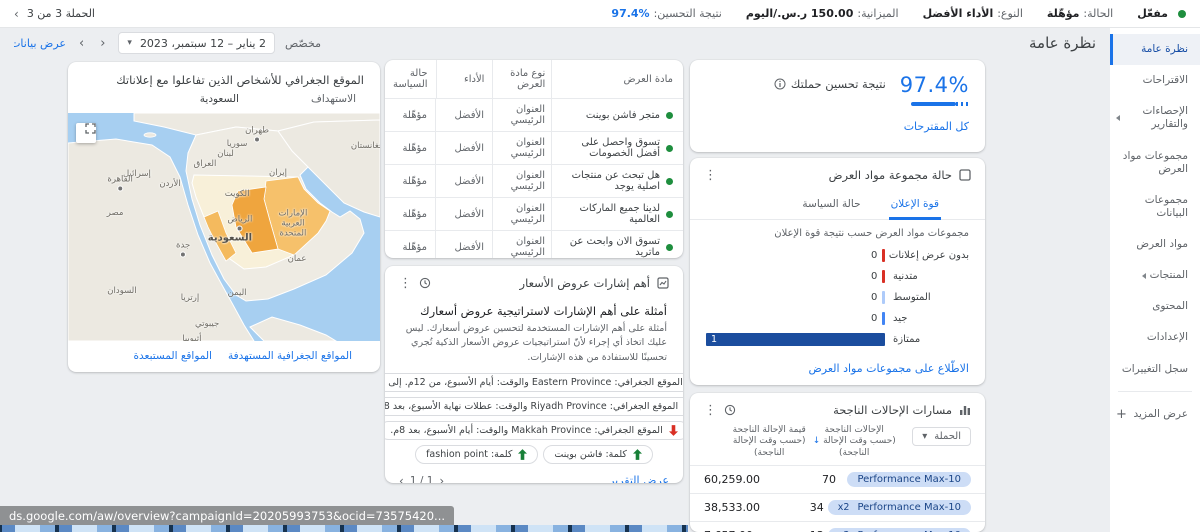  I want to click on next-page-chevron-icon: ›, so click(441, 478).